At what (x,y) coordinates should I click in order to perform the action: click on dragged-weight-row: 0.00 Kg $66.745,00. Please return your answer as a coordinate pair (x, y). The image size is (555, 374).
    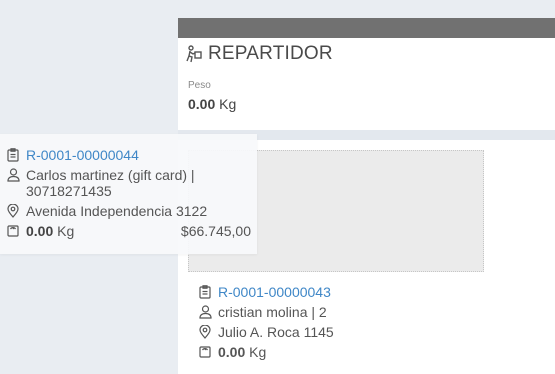
    Looking at the image, I should click on (128, 231).